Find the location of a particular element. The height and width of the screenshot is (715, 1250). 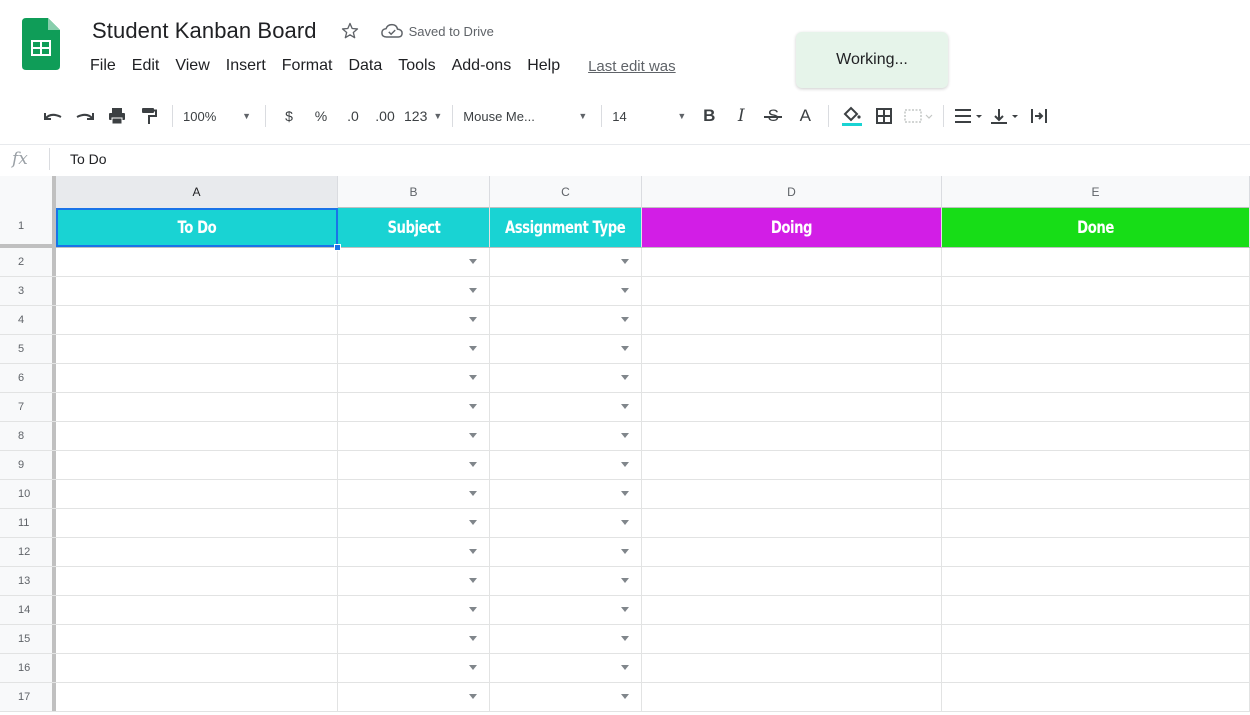

row-number: 2 is located at coordinates (28, 262).